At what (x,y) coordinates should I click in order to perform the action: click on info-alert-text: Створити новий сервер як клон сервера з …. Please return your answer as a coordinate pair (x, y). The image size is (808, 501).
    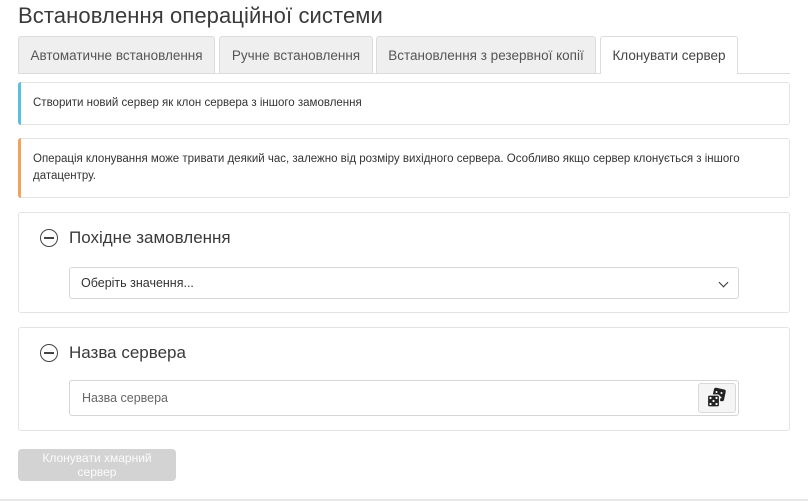
    Looking at the image, I should click on (197, 103).